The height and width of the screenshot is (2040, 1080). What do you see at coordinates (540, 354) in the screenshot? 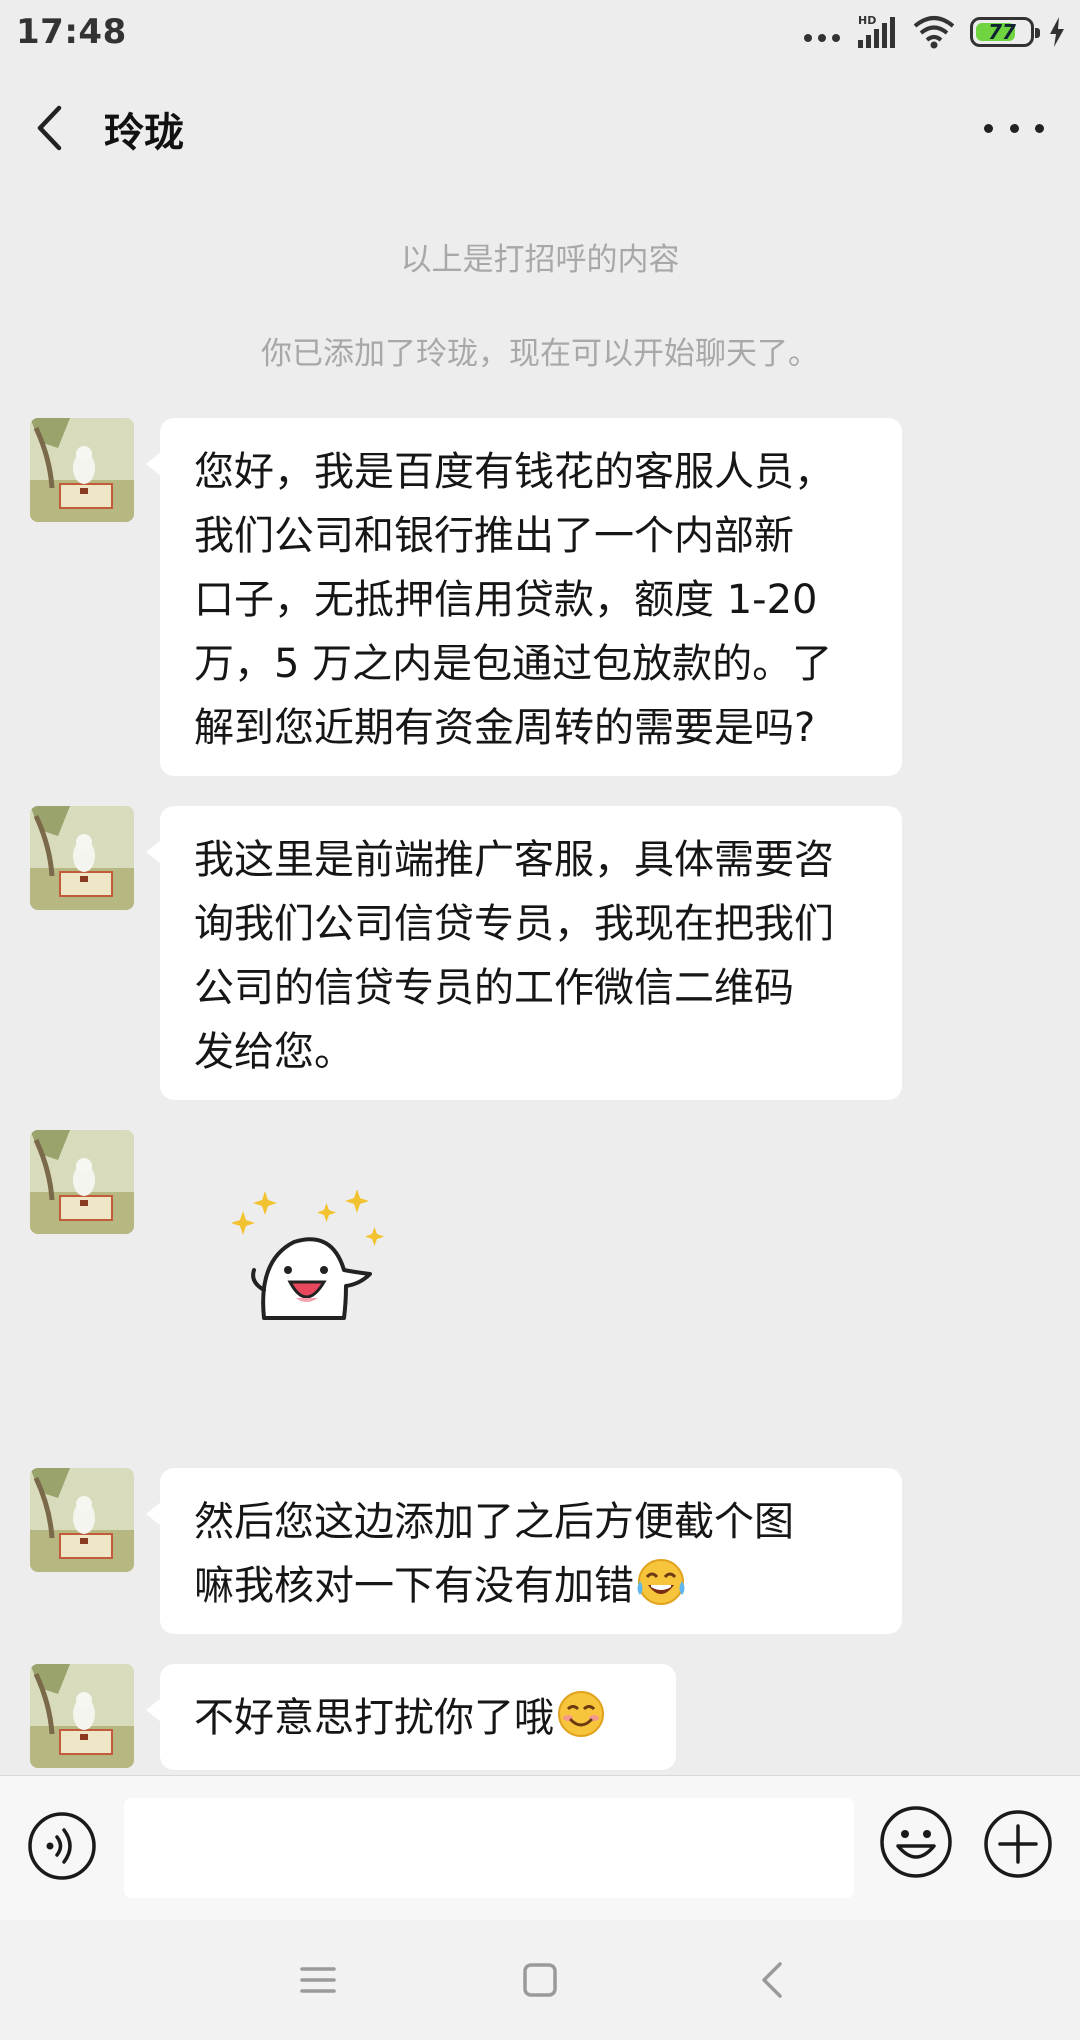
I see `system-message: 你已添加了玲珑，现在可以开始聊天了。` at bounding box center [540, 354].